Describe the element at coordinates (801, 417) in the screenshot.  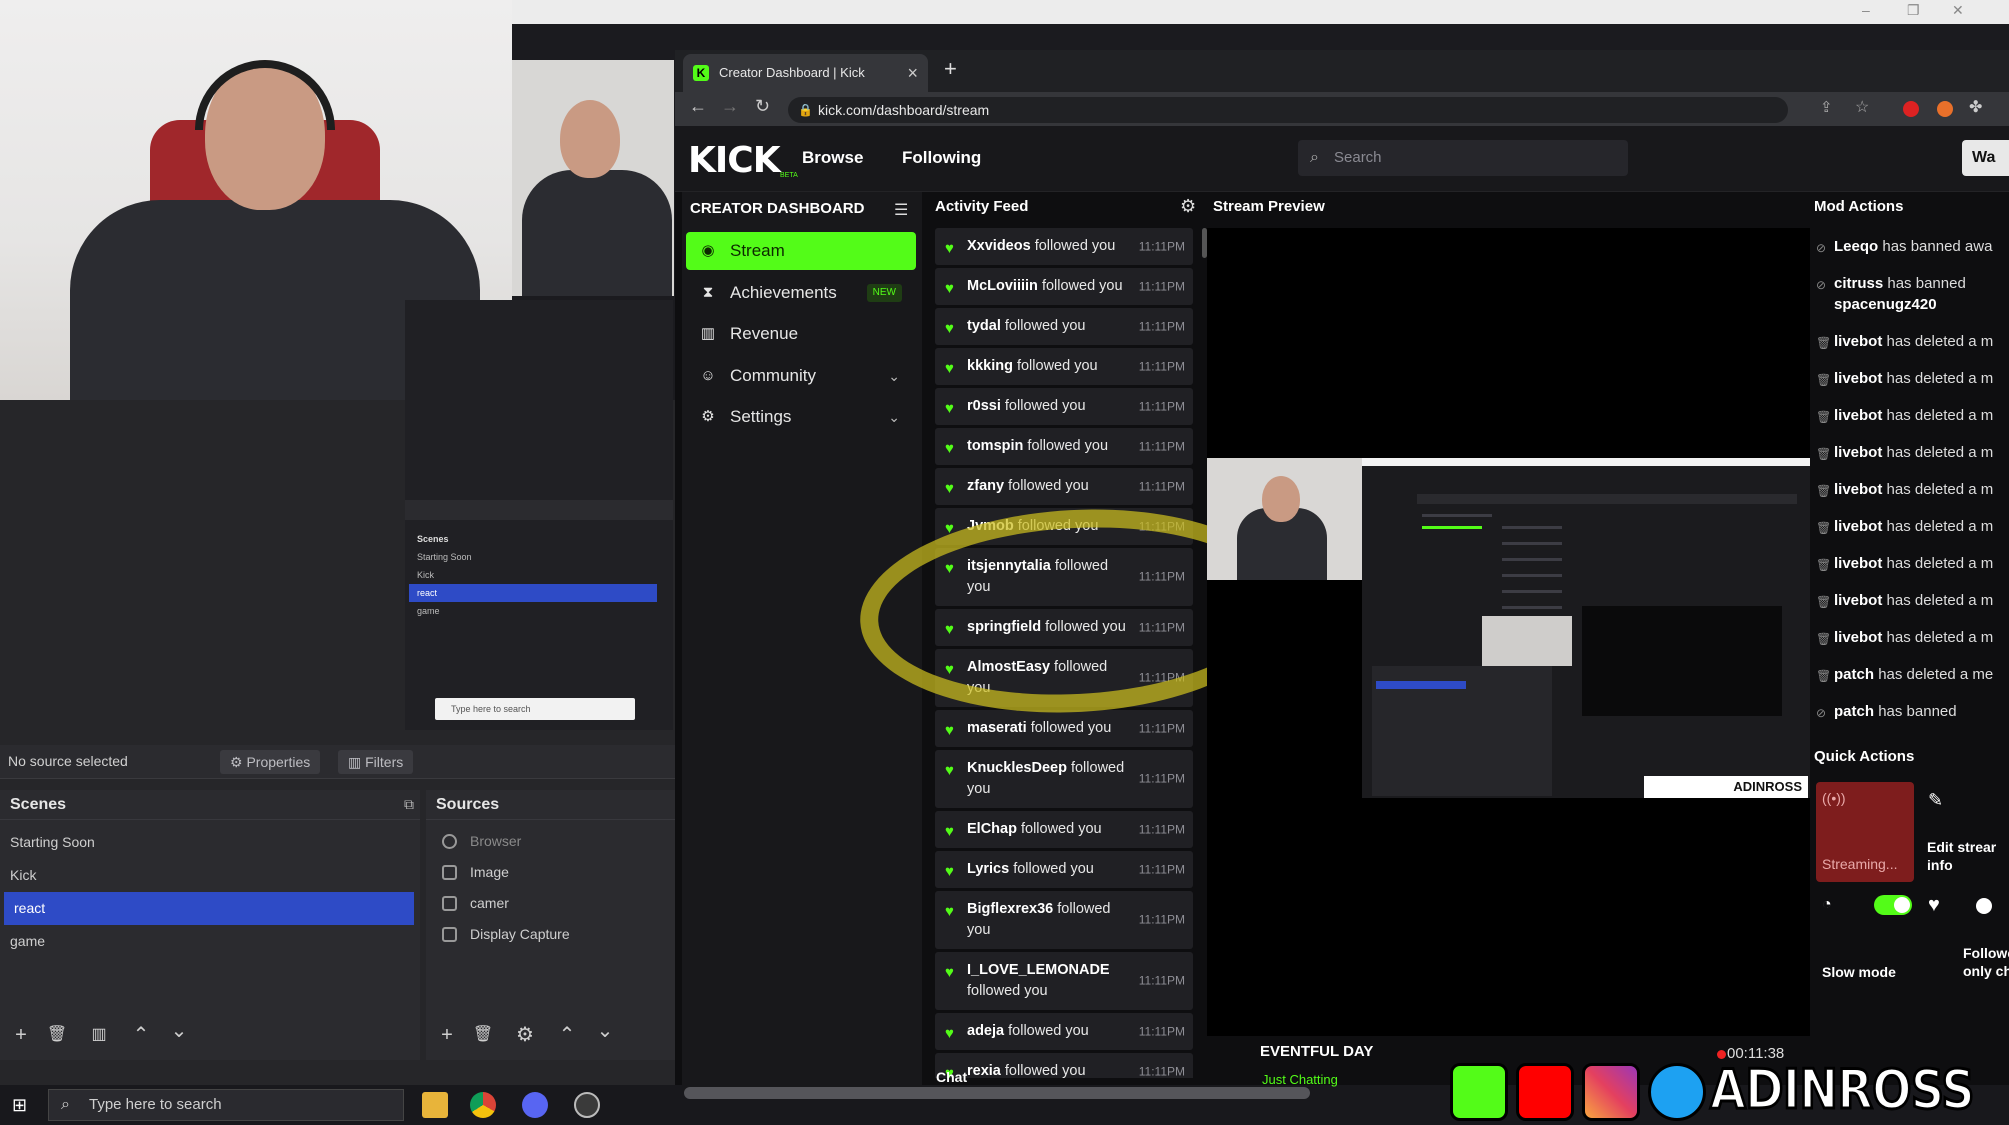
I see `sidebar-item-settings: ⚙ Settings ⌄` at that location.